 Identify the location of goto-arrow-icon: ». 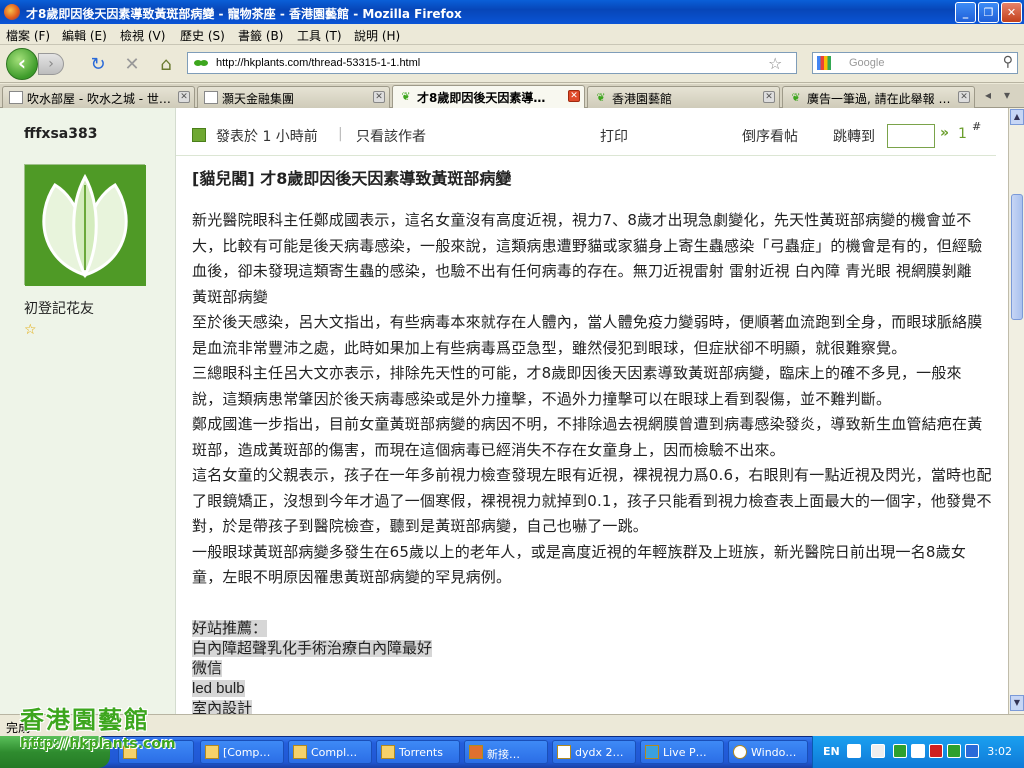
(944, 133).